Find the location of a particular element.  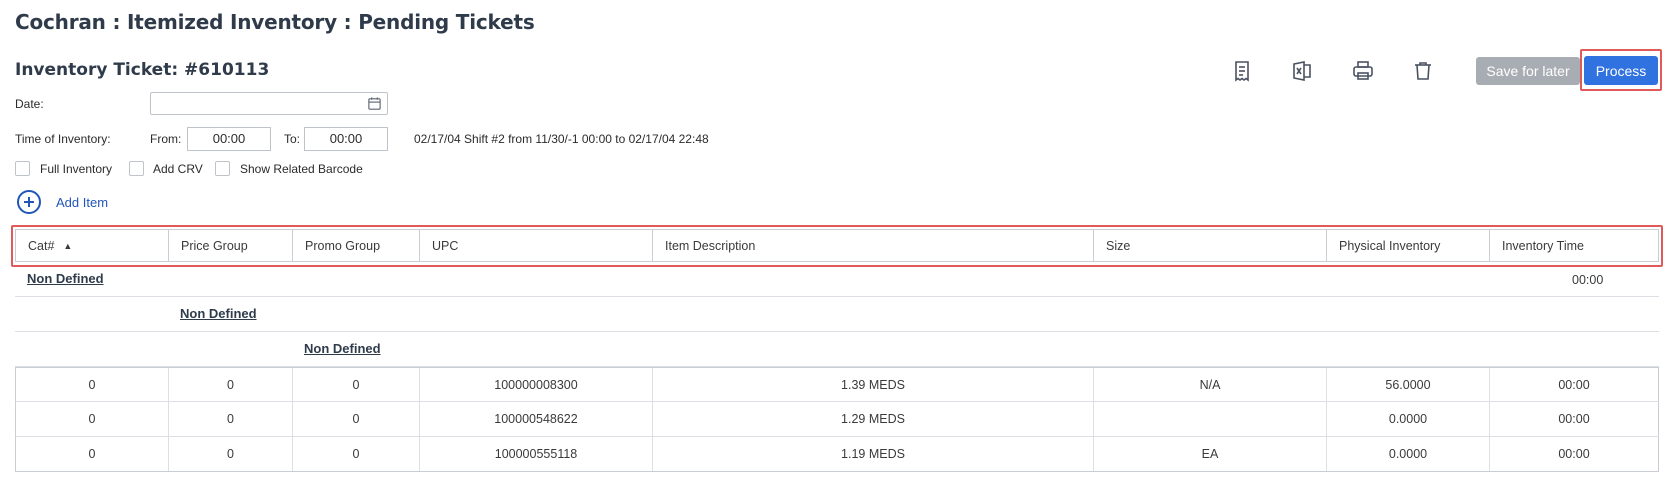

description-cell: 1.39 MEDS is located at coordinates (873, 384).